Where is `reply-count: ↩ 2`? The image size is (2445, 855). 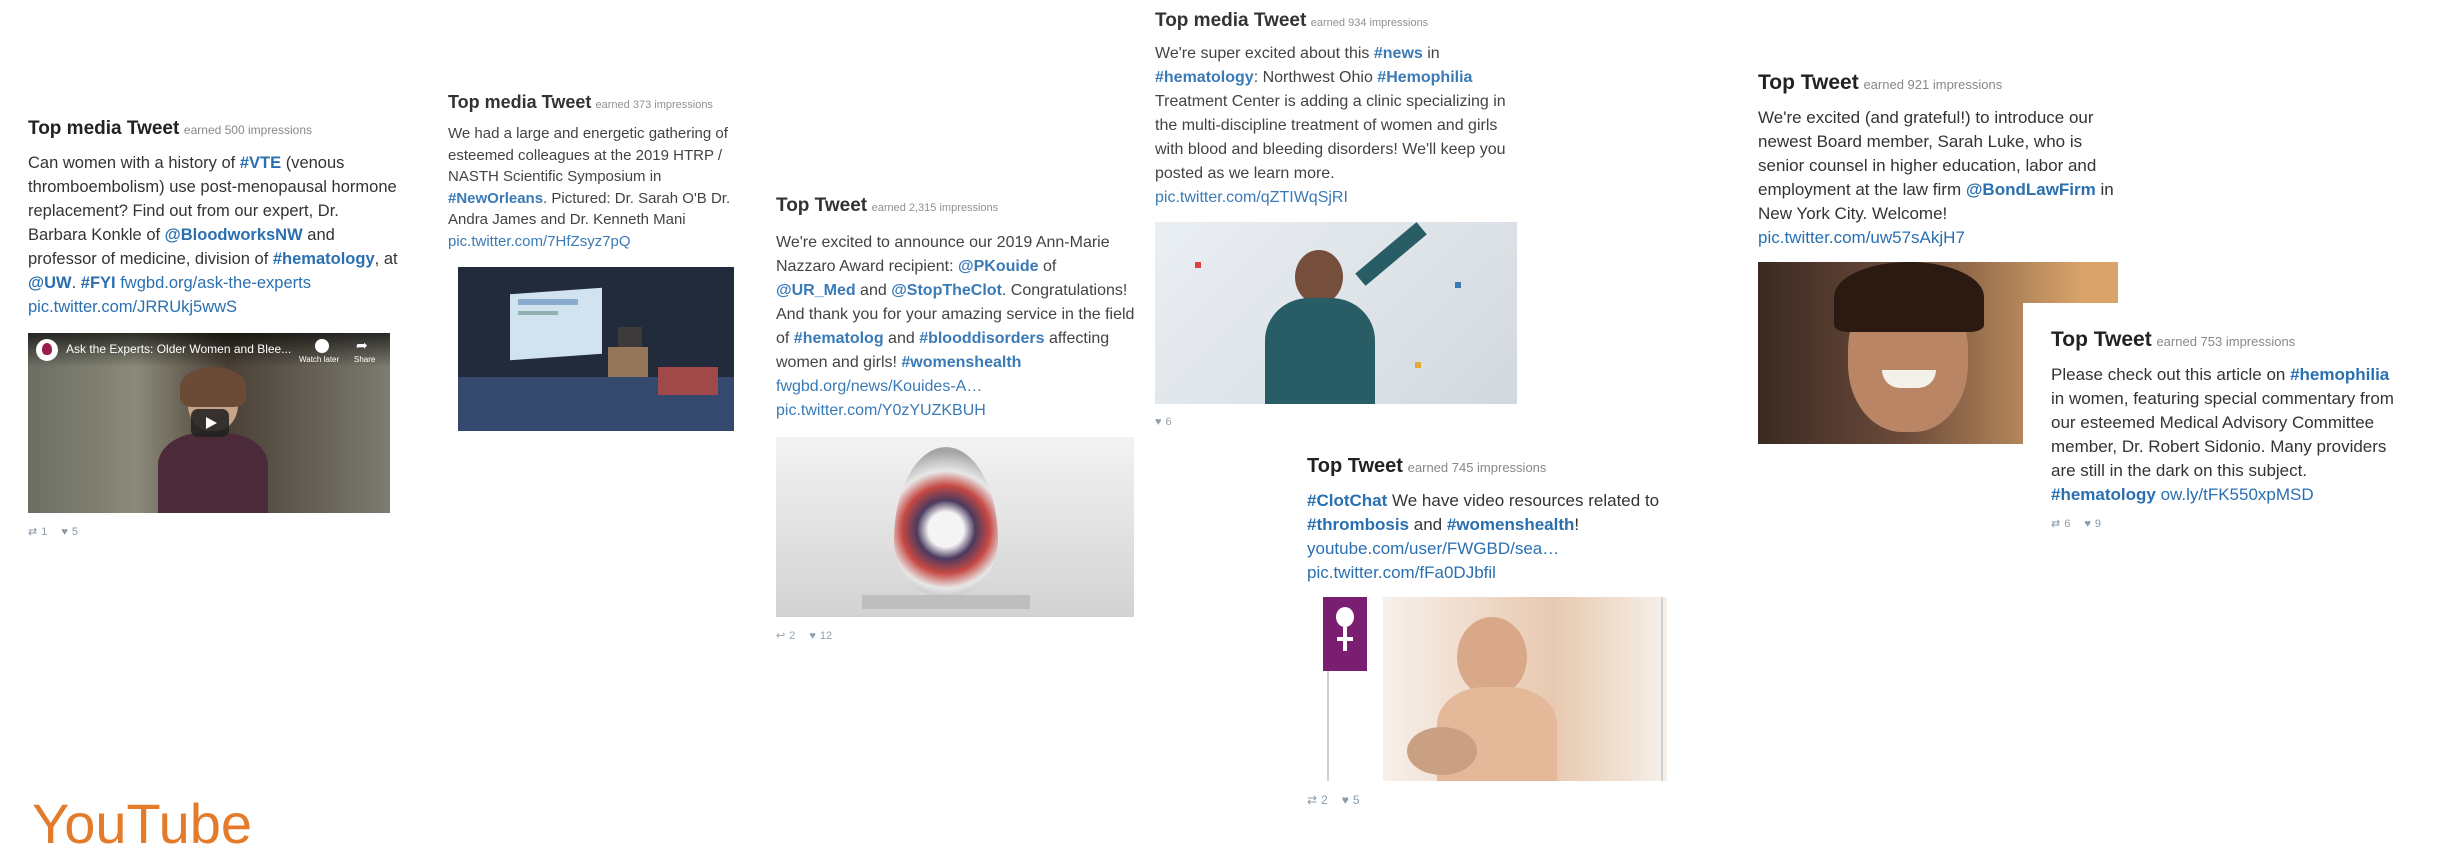
reply-count: ↩ 2 is located at coordinates (786, 636).